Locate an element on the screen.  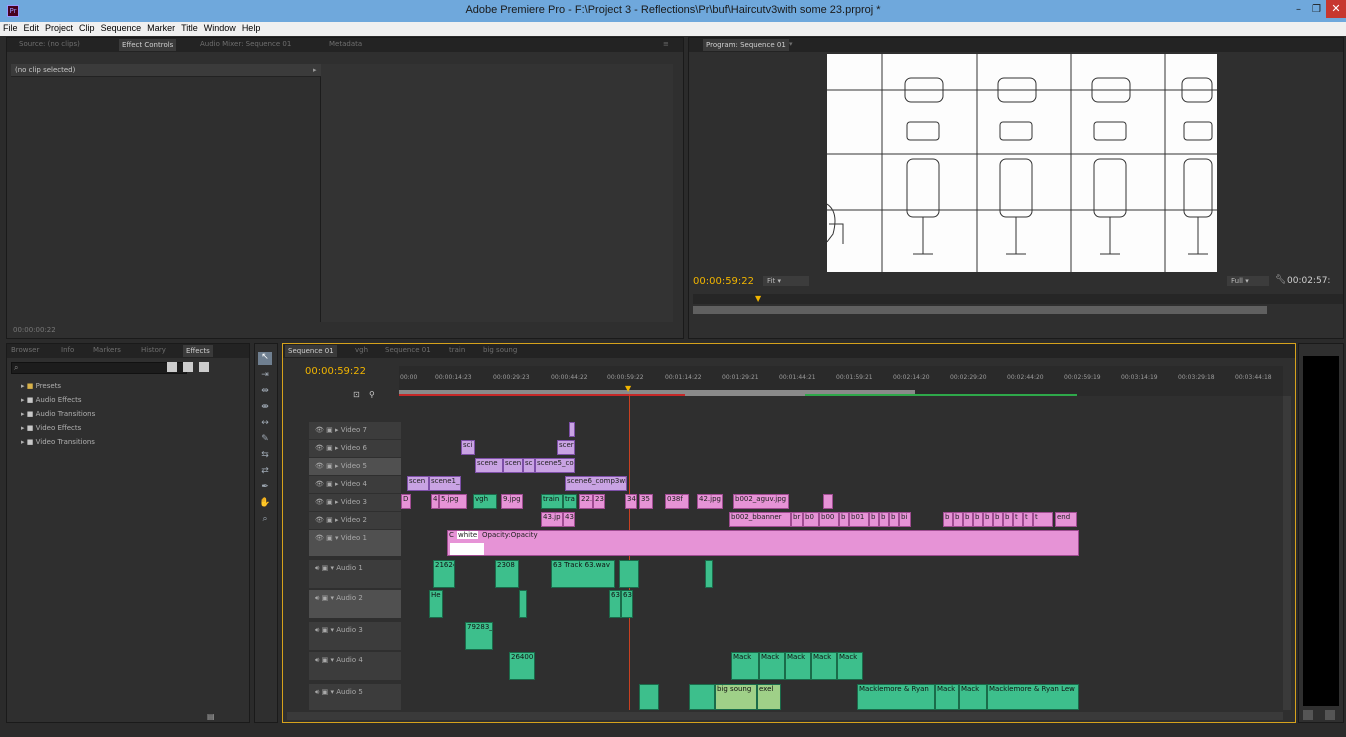
tab-browser: Browser is located at coordinates (25, 350).